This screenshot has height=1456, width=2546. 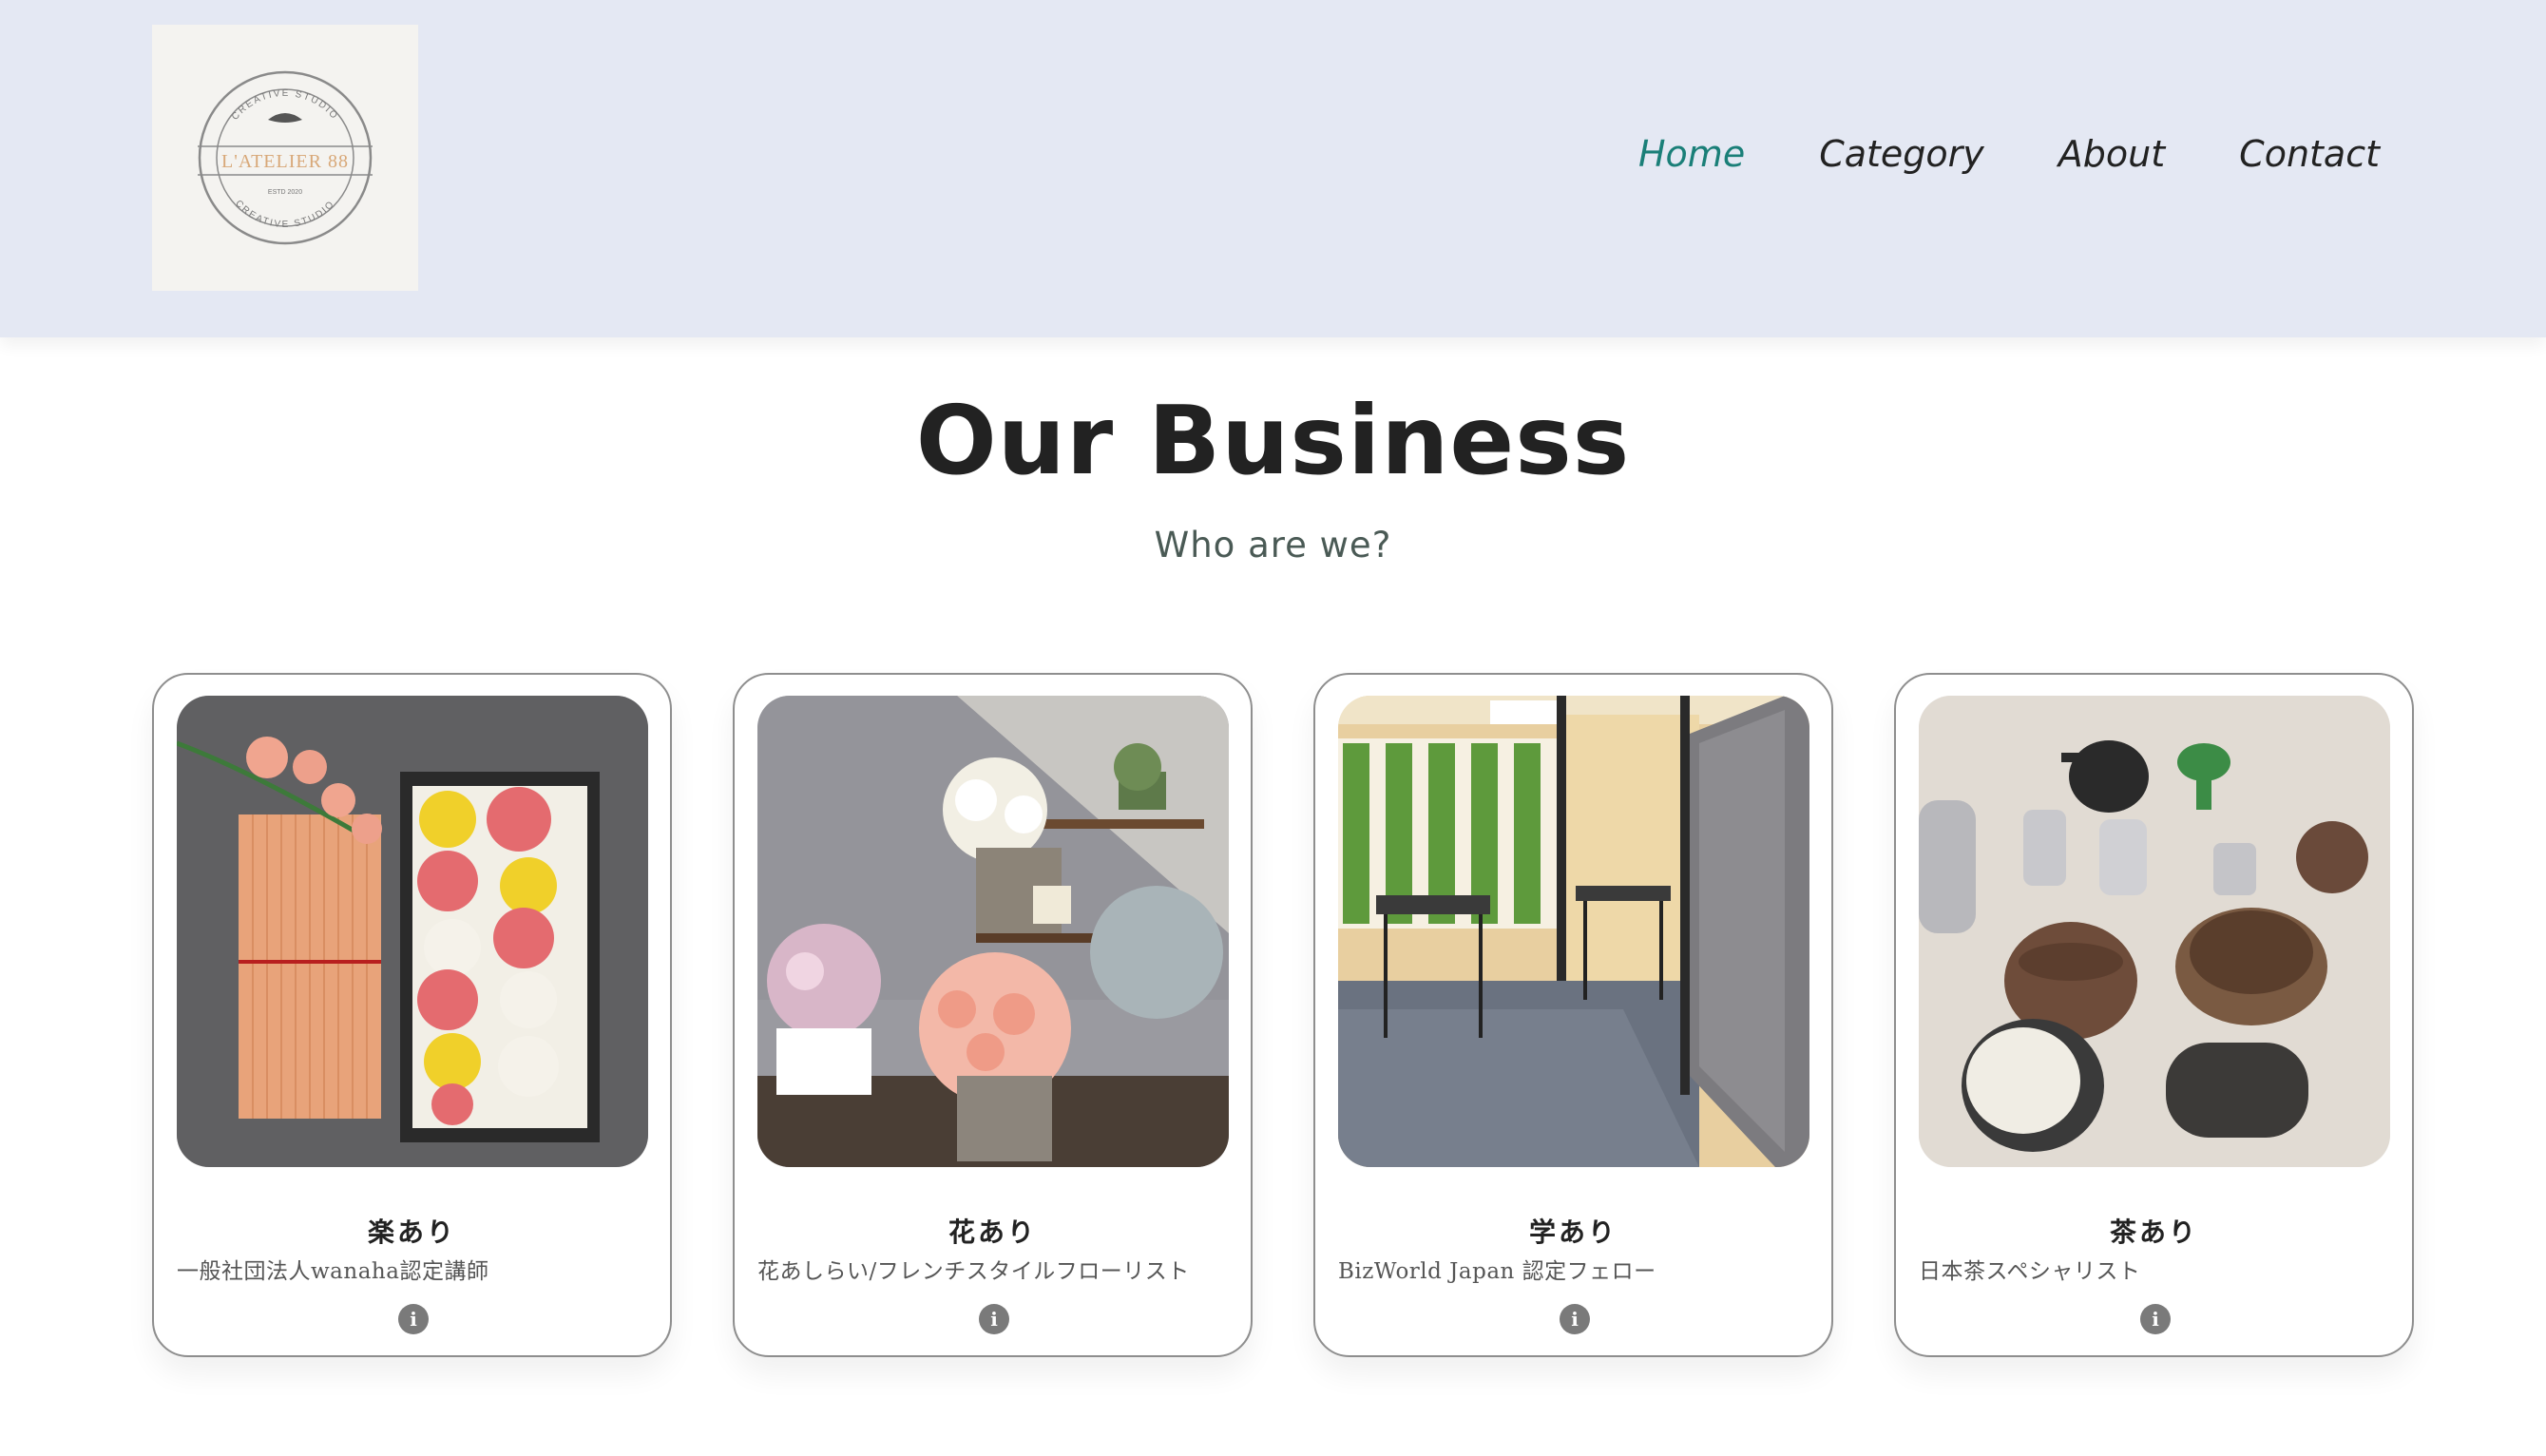 I want to click on page-subtitle: Who are we?, so click(x=1273, y=545).